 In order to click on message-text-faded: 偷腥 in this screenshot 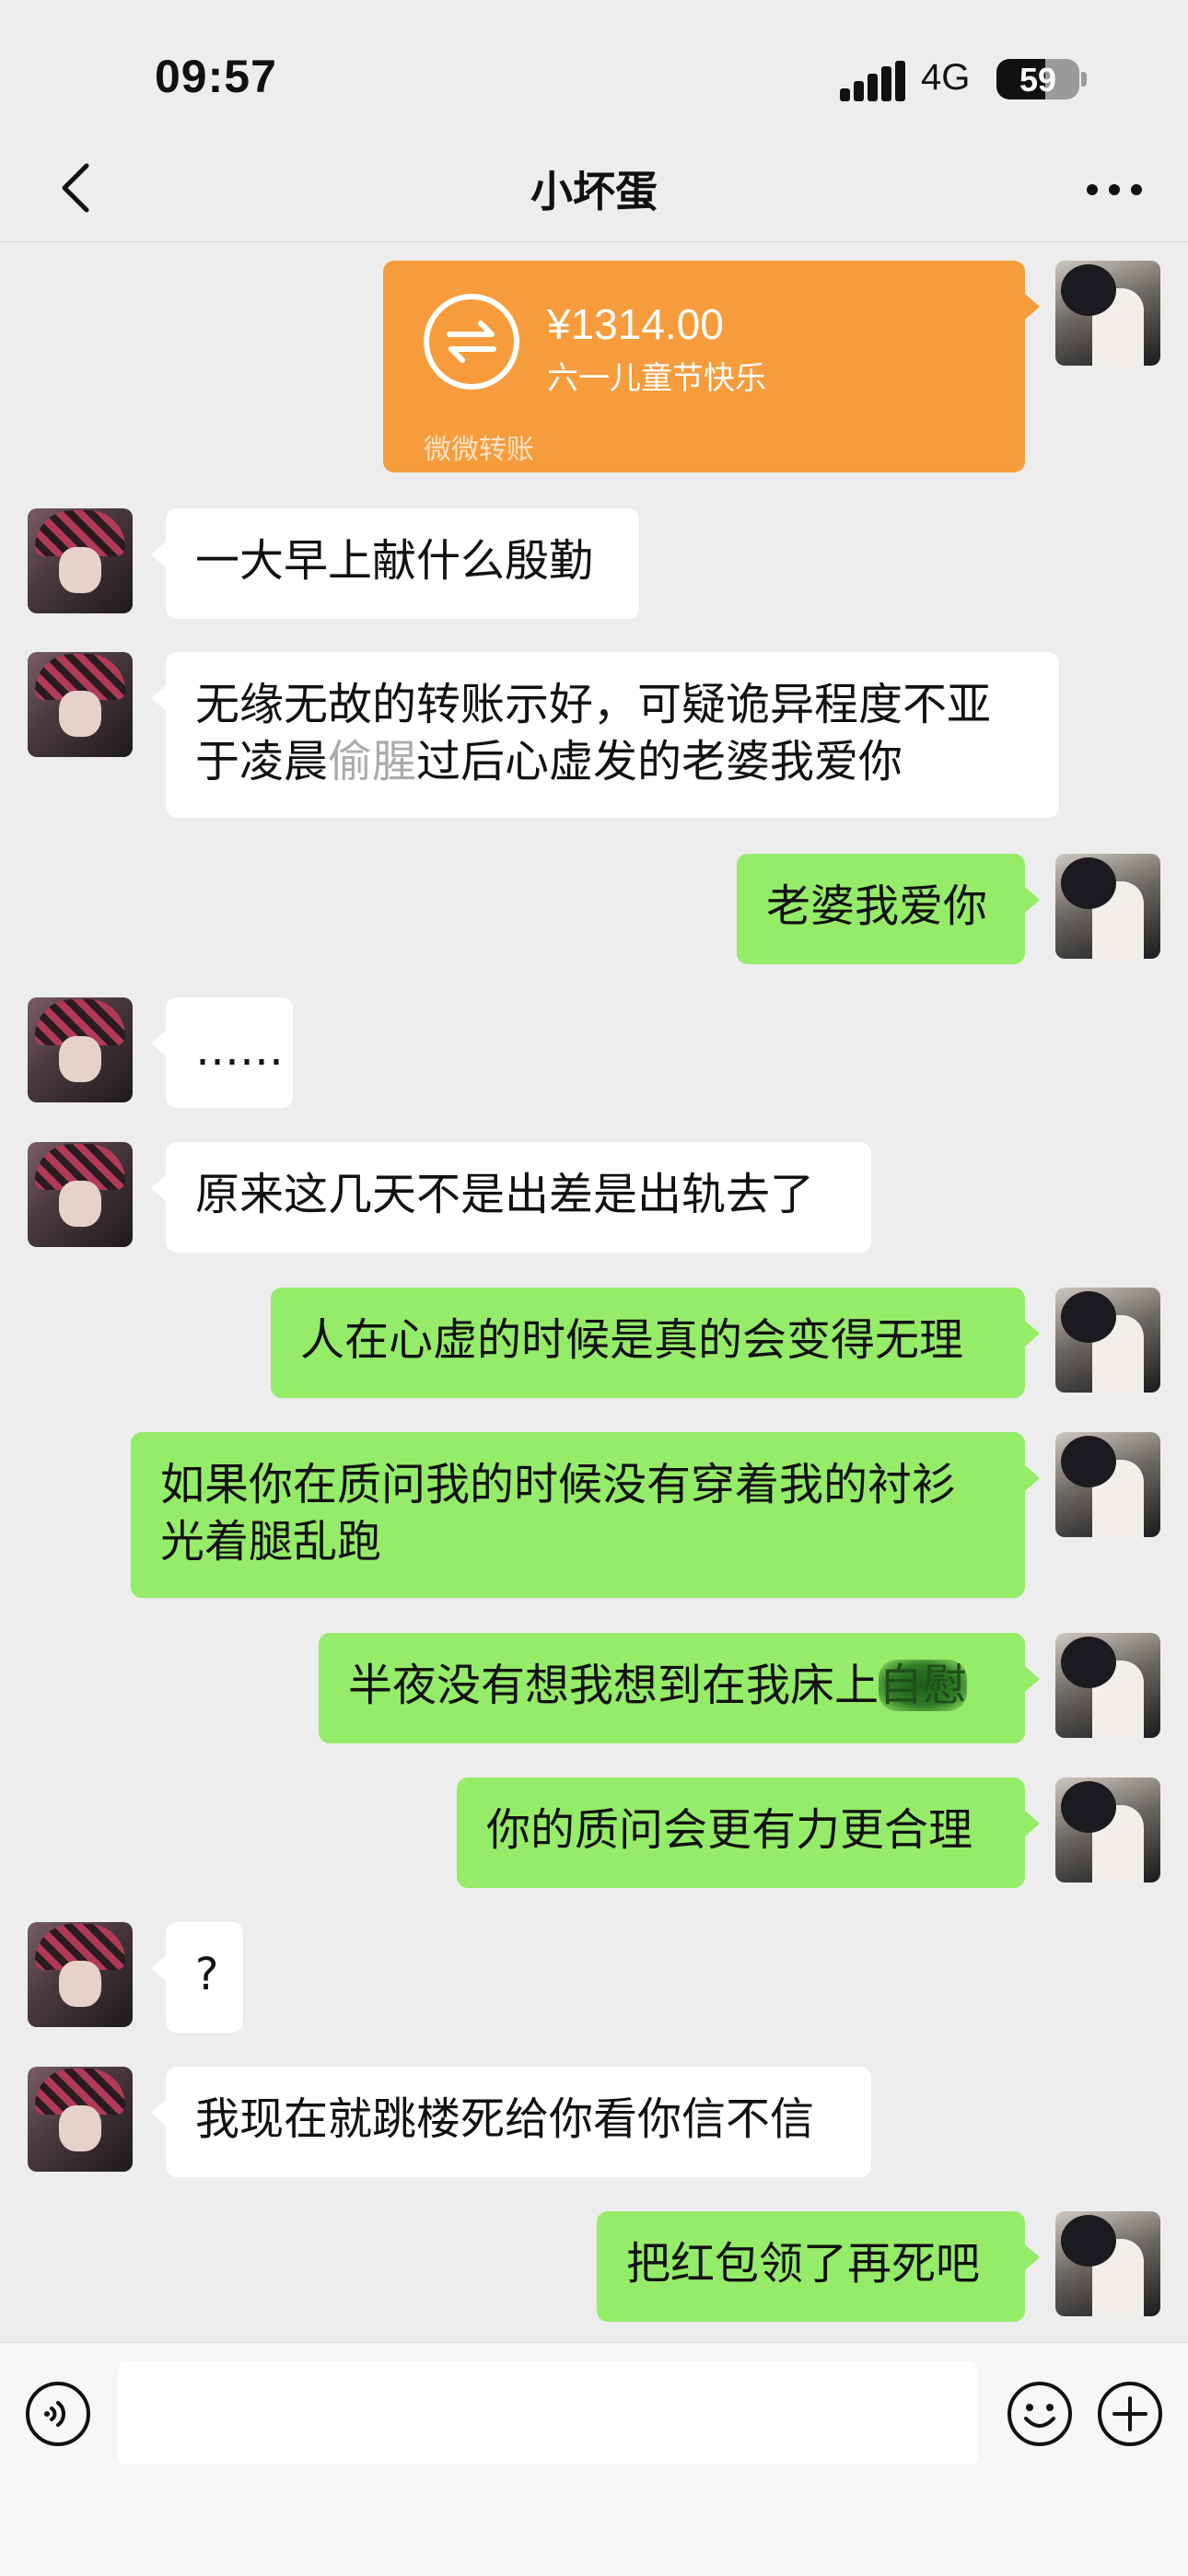, I will do `click(372, 761)`.